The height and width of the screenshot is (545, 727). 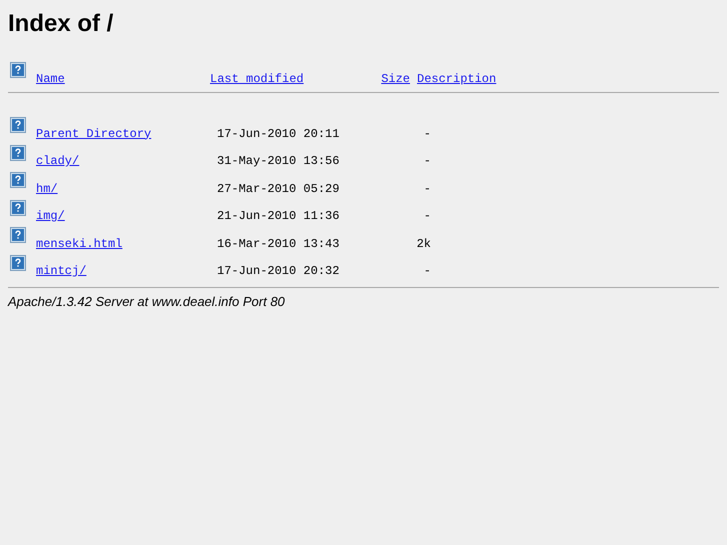 I want to click on modified-date: 27-Mar-2010 05:29, so click(x=278, y=189).